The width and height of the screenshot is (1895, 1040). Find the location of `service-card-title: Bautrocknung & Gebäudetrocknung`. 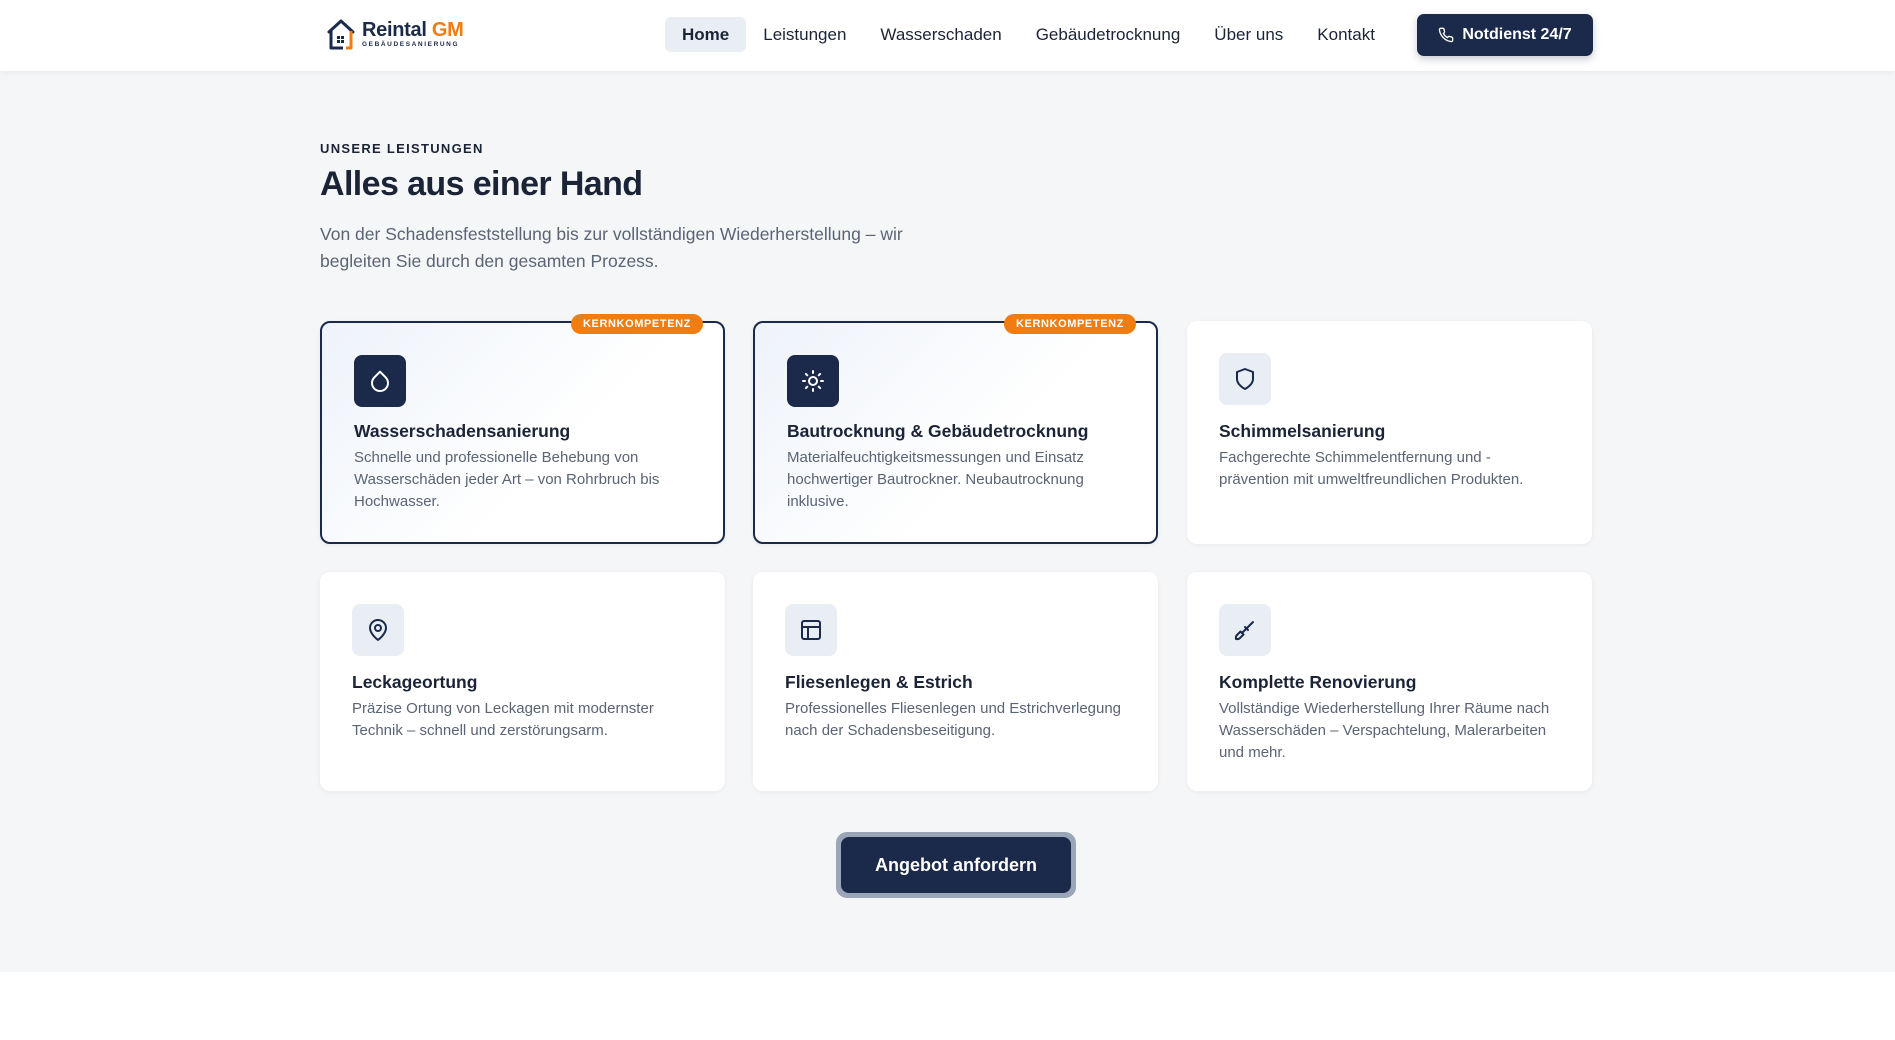

service-card-title: Bautrocknung & Gebäudetrocknung is located at coordinates (938, 431).